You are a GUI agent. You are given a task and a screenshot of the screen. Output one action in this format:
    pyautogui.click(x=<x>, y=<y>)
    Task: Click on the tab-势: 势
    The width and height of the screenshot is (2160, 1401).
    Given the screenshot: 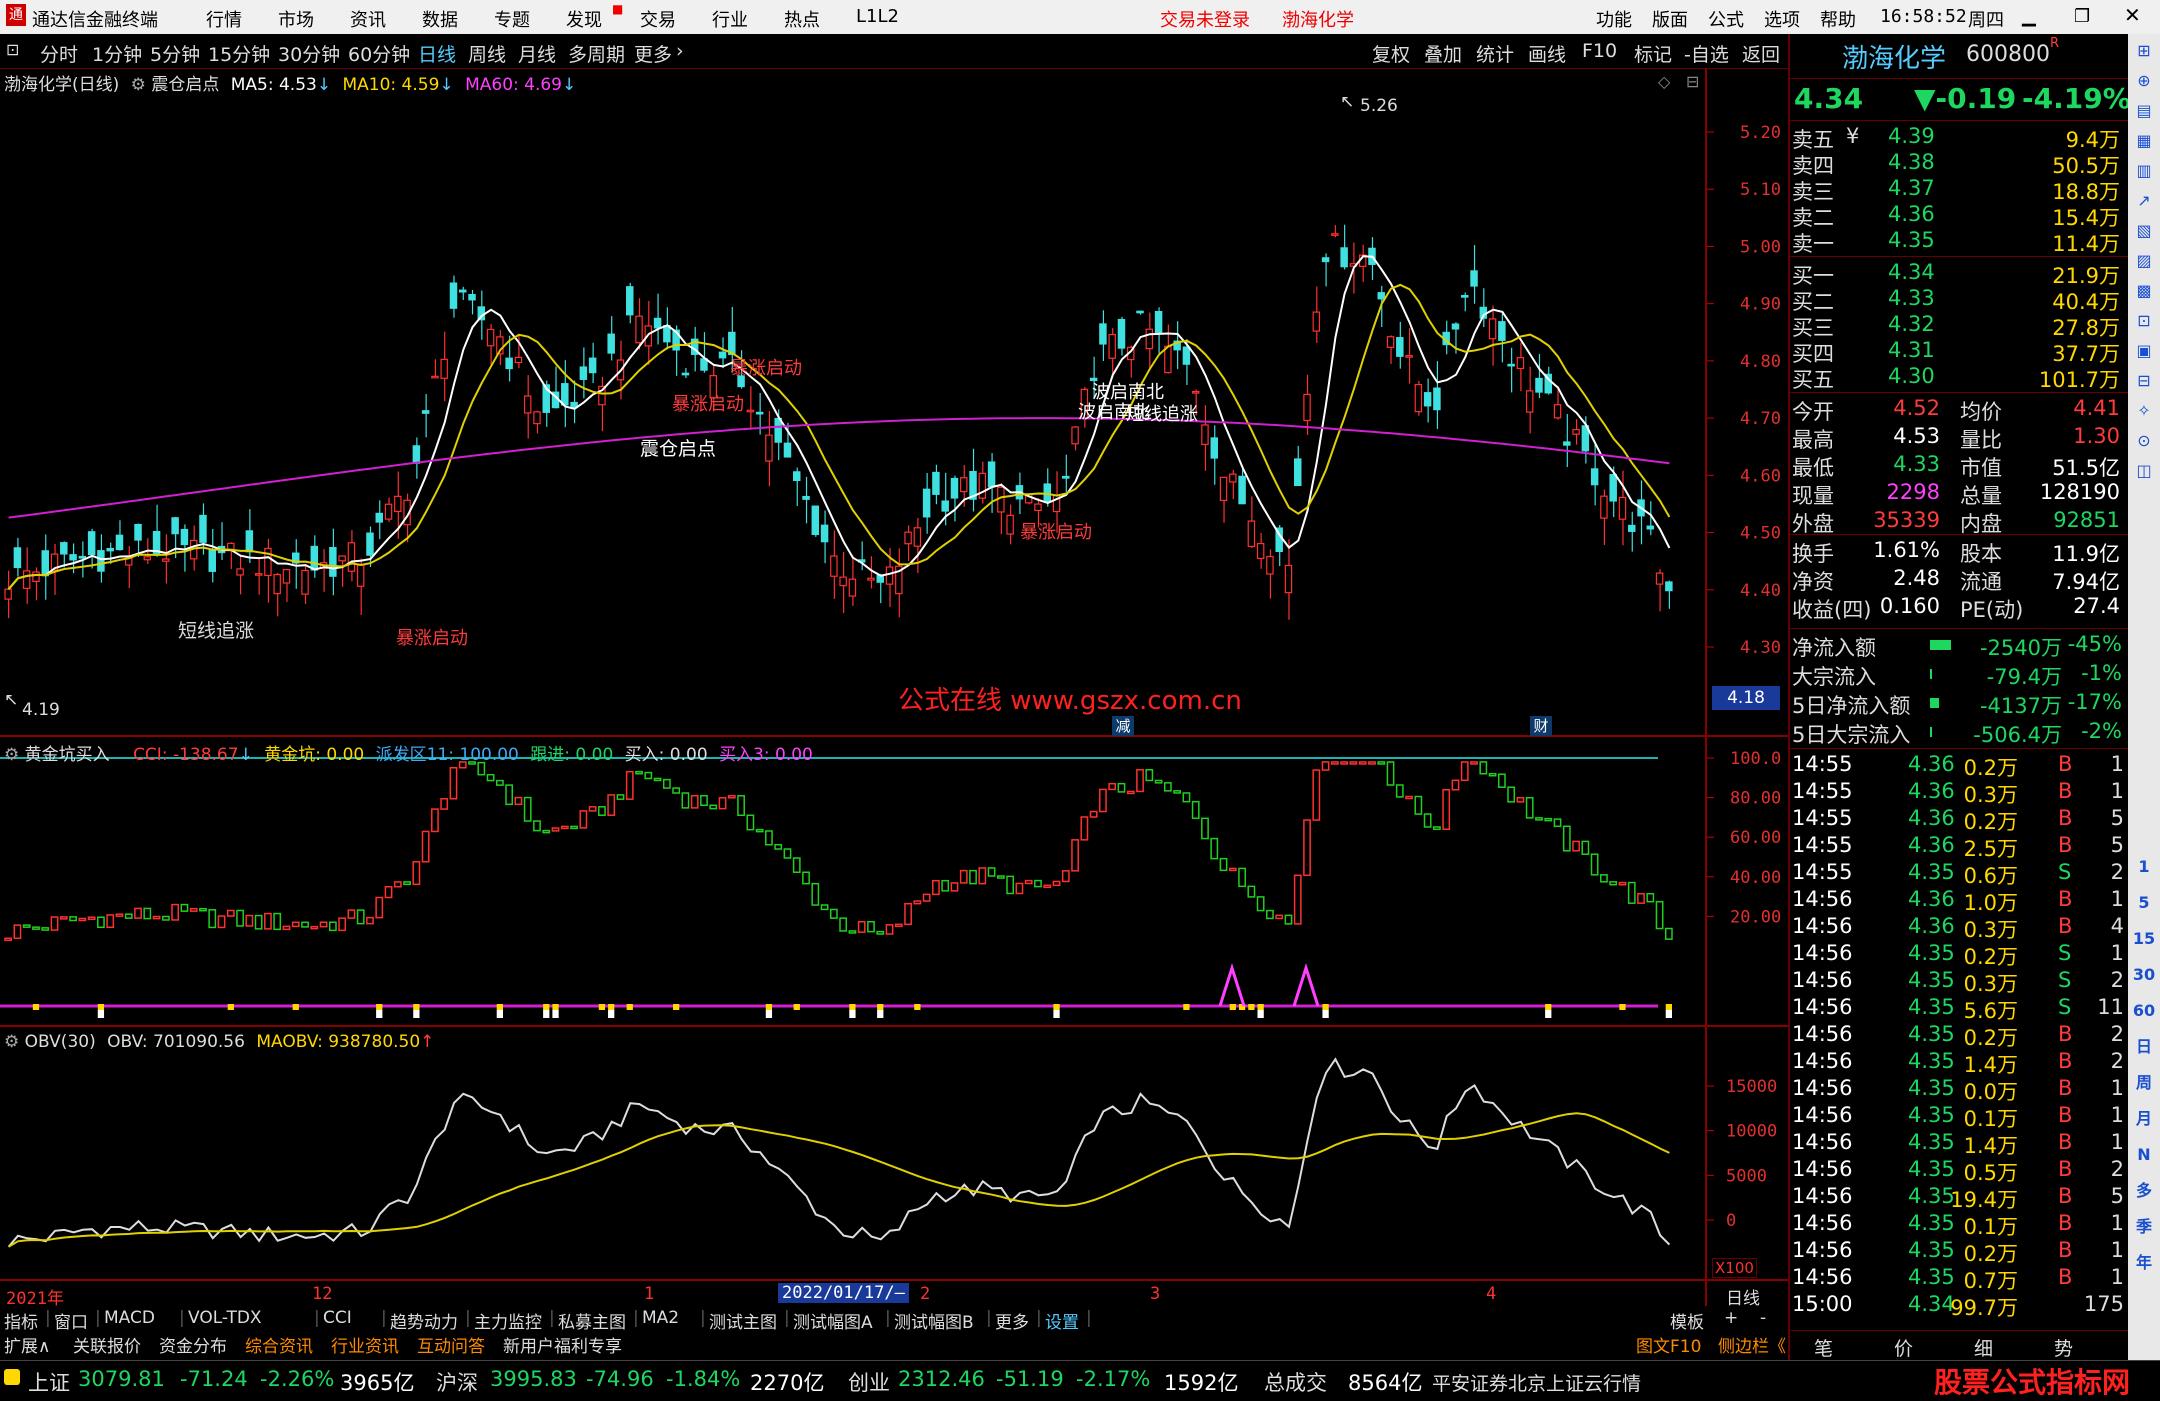 What is the action you would take?
    pyautogui.click(x=2063, y=1347)
    